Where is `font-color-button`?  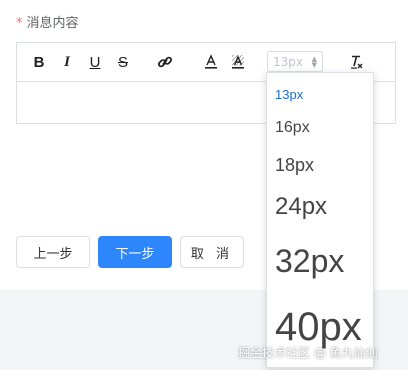
font-color-button is located at coordinates (211, 62).